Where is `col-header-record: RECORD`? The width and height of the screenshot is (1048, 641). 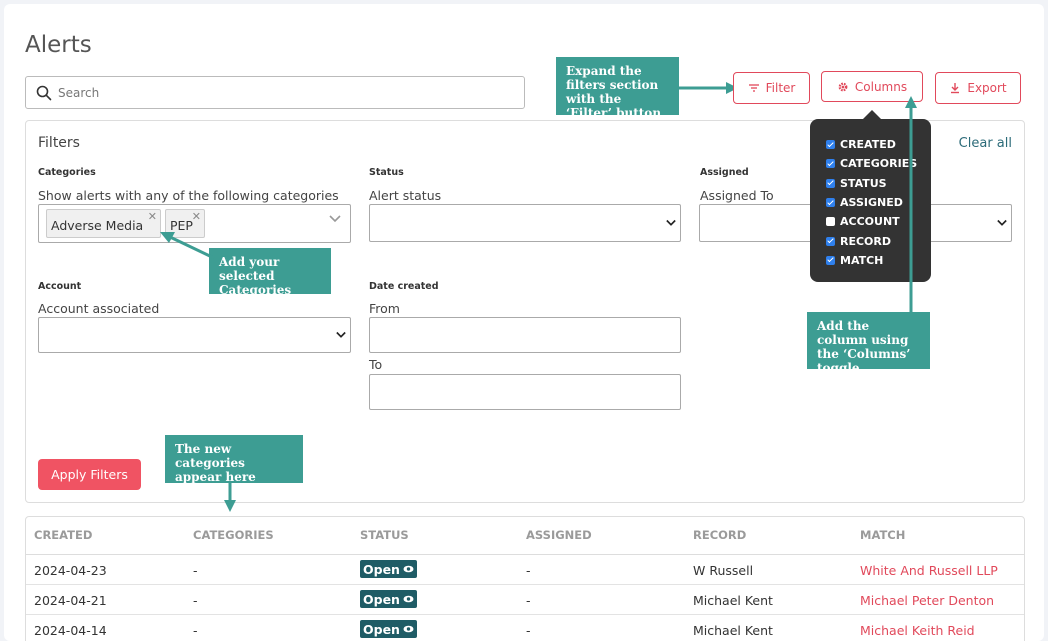
col-header-record: RECORD is located at coordinates (719, 535).